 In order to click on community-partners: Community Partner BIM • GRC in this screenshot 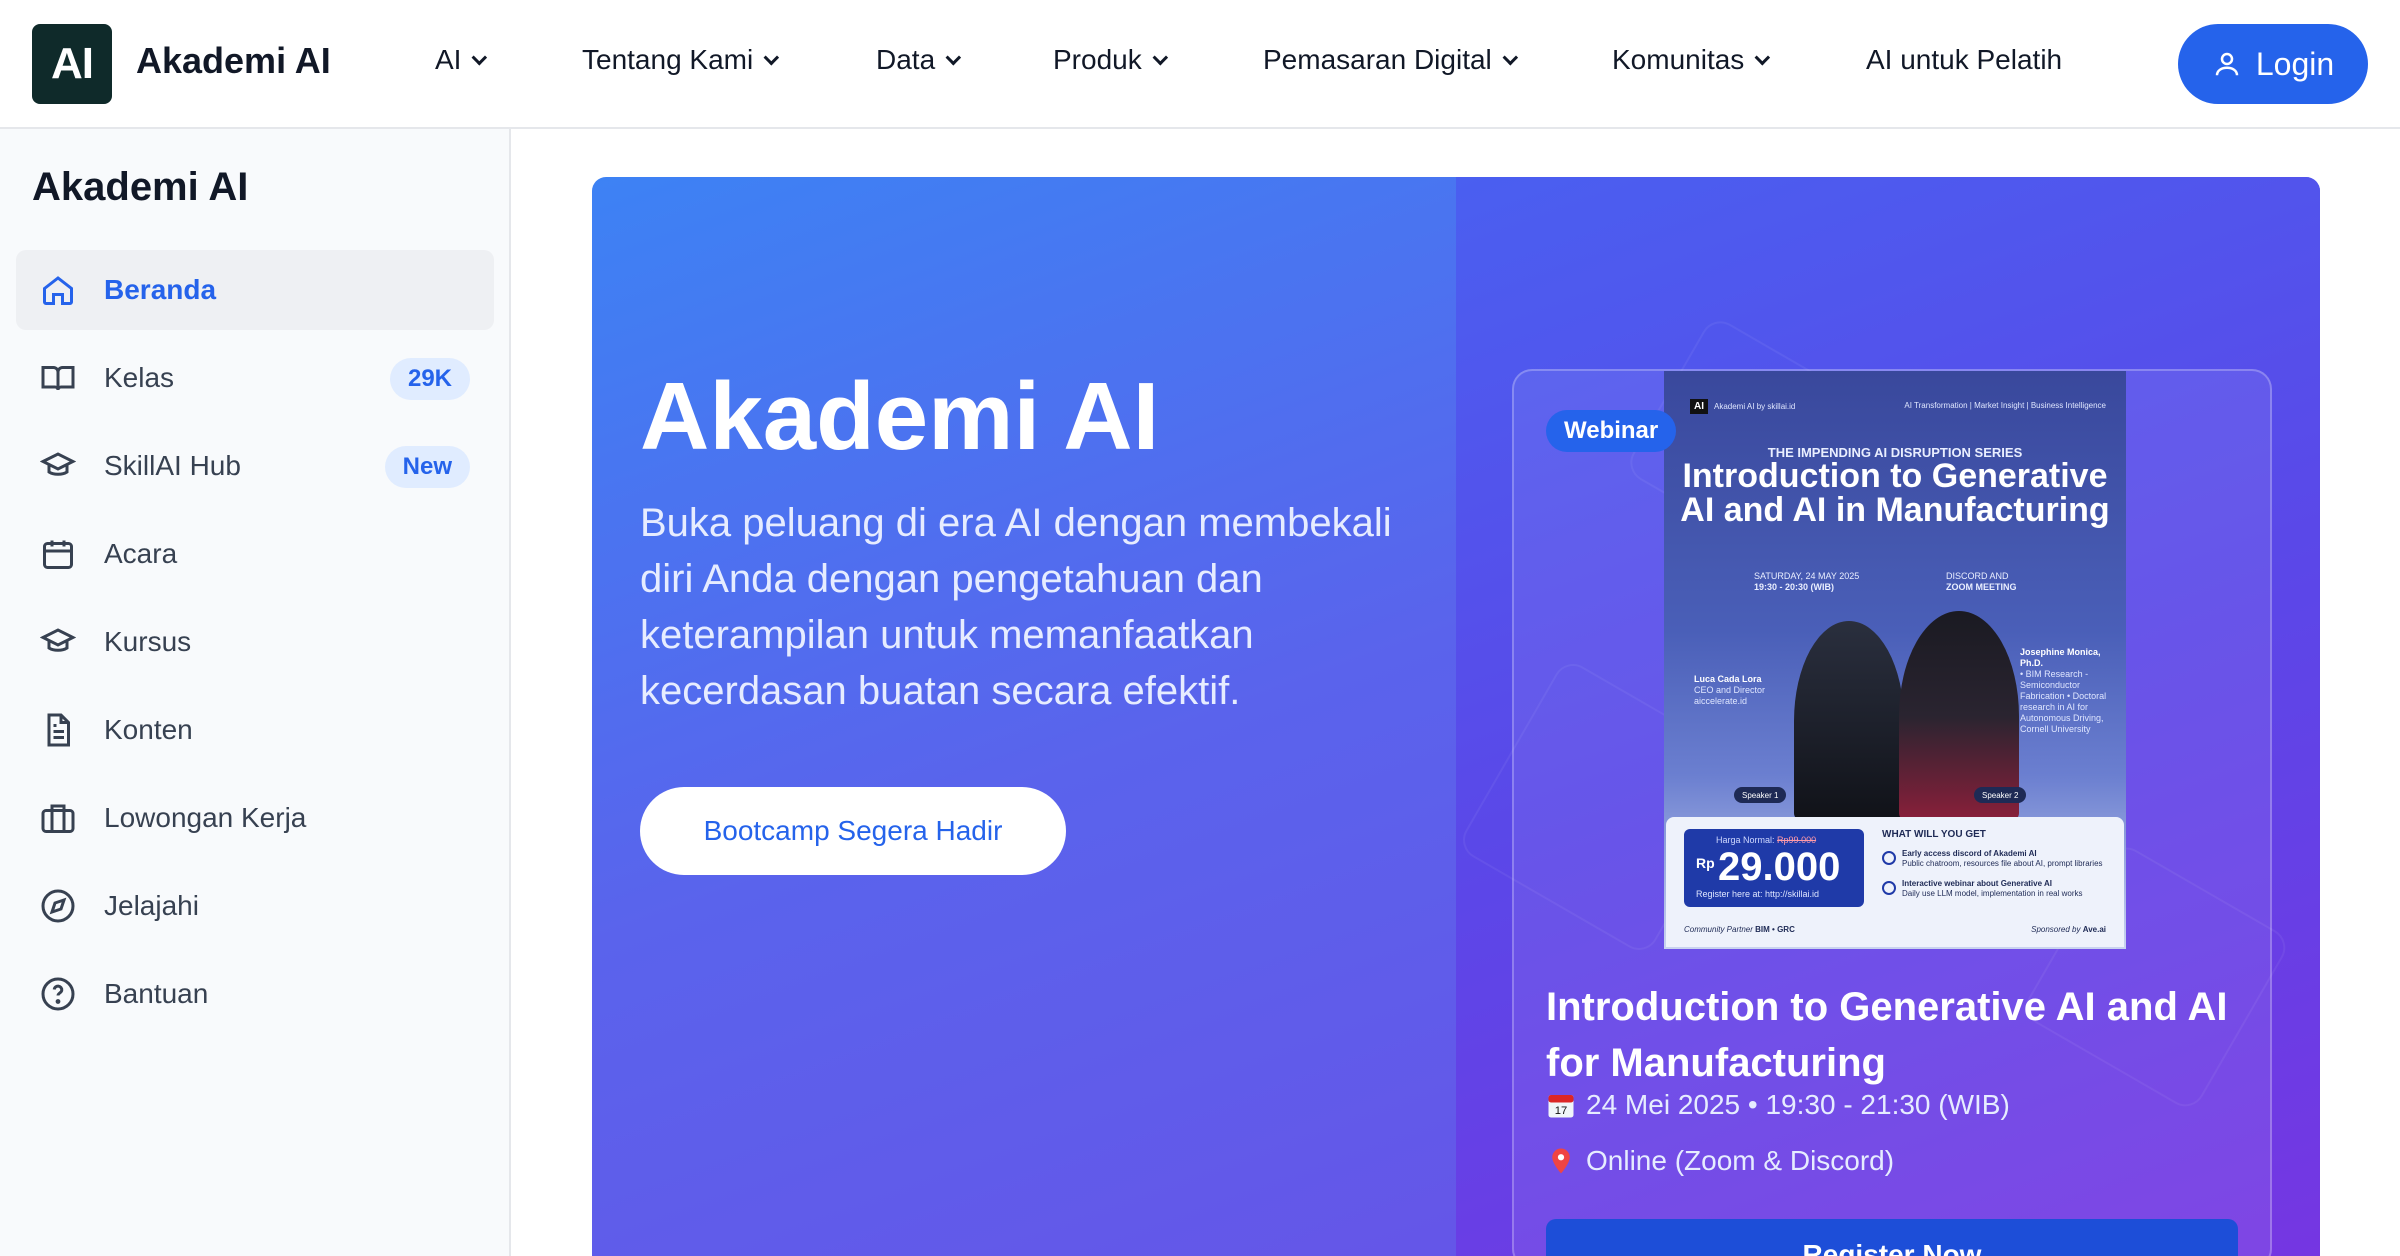, I will do `click(1739, 929)`.